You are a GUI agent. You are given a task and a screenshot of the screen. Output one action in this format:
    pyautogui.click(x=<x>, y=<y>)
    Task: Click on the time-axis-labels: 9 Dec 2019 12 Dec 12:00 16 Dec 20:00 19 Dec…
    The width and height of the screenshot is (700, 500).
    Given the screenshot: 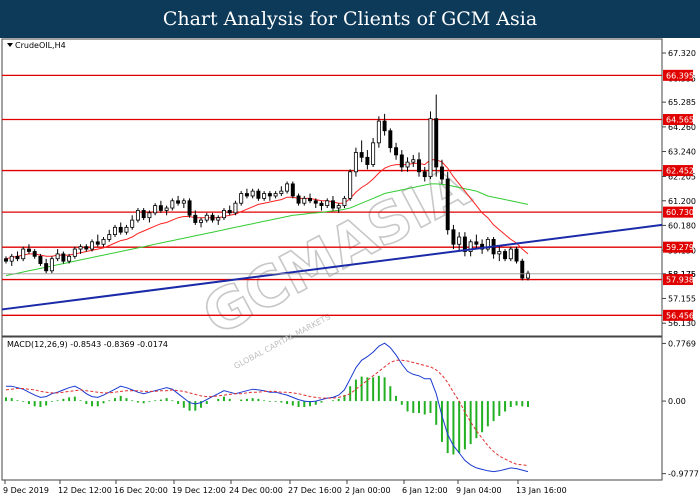 What is the action you would take?
    pyautogui.click(x=285, y=487)
    